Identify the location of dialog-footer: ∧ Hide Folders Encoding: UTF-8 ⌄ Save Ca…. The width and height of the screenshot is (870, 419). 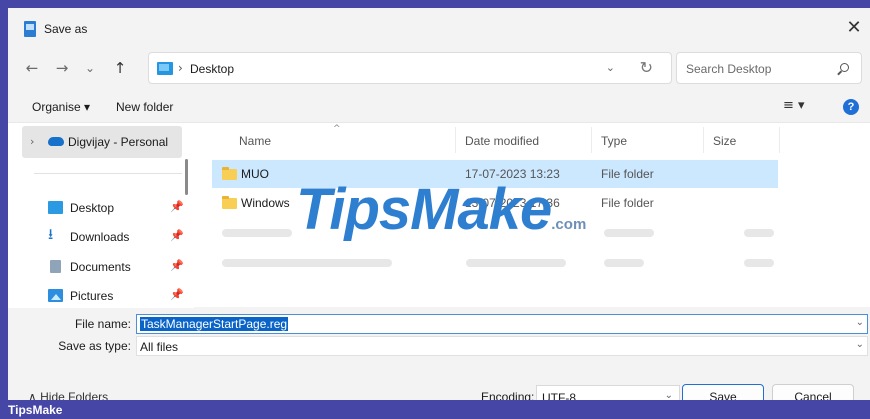
(439, 385).